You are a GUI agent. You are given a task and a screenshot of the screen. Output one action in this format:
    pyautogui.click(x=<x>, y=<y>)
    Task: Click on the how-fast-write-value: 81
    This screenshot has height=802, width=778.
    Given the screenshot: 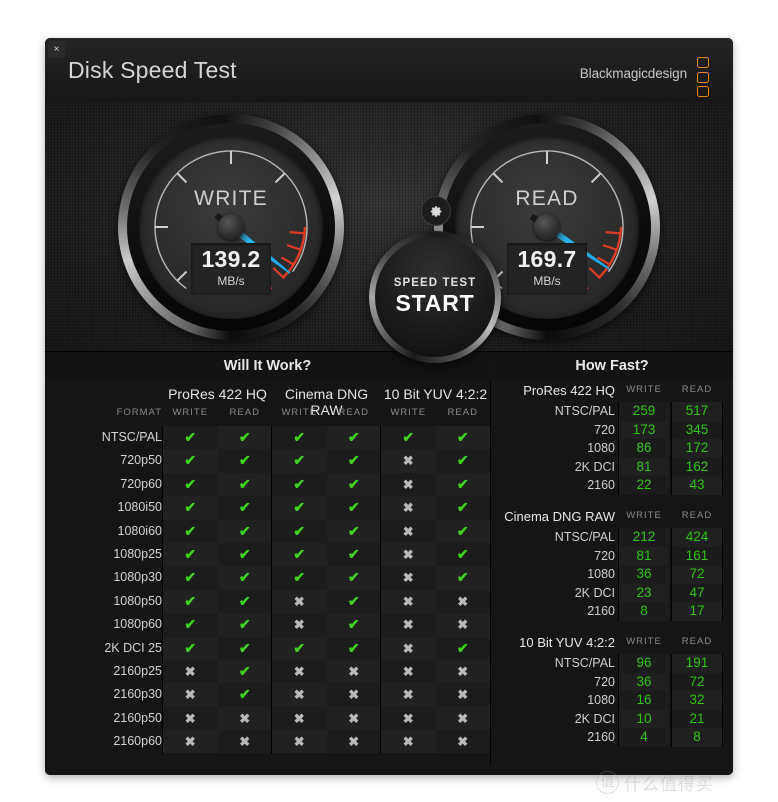 What is the action you would take?
    pyautogui.click(x=644, y=556)
    